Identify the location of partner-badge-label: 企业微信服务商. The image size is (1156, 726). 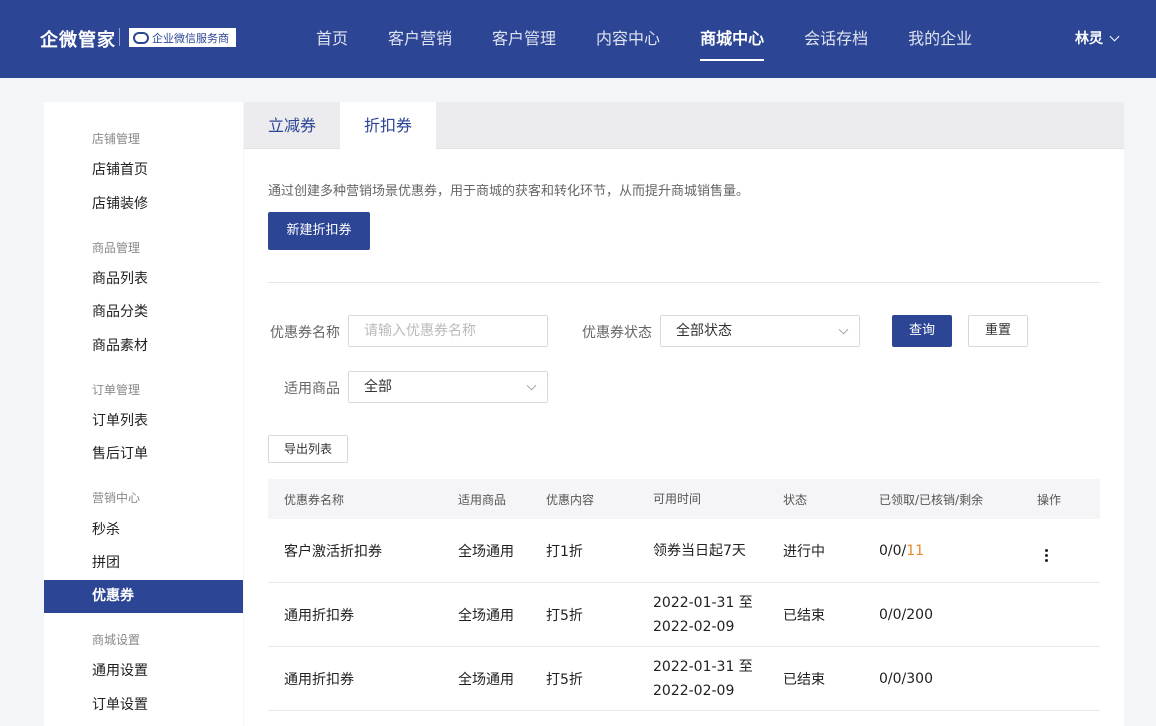
(190, 38).